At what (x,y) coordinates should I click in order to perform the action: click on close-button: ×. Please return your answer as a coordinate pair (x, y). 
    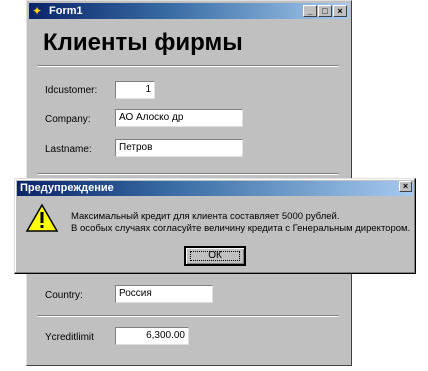
    Looking at the image, I should click on (340, 11).